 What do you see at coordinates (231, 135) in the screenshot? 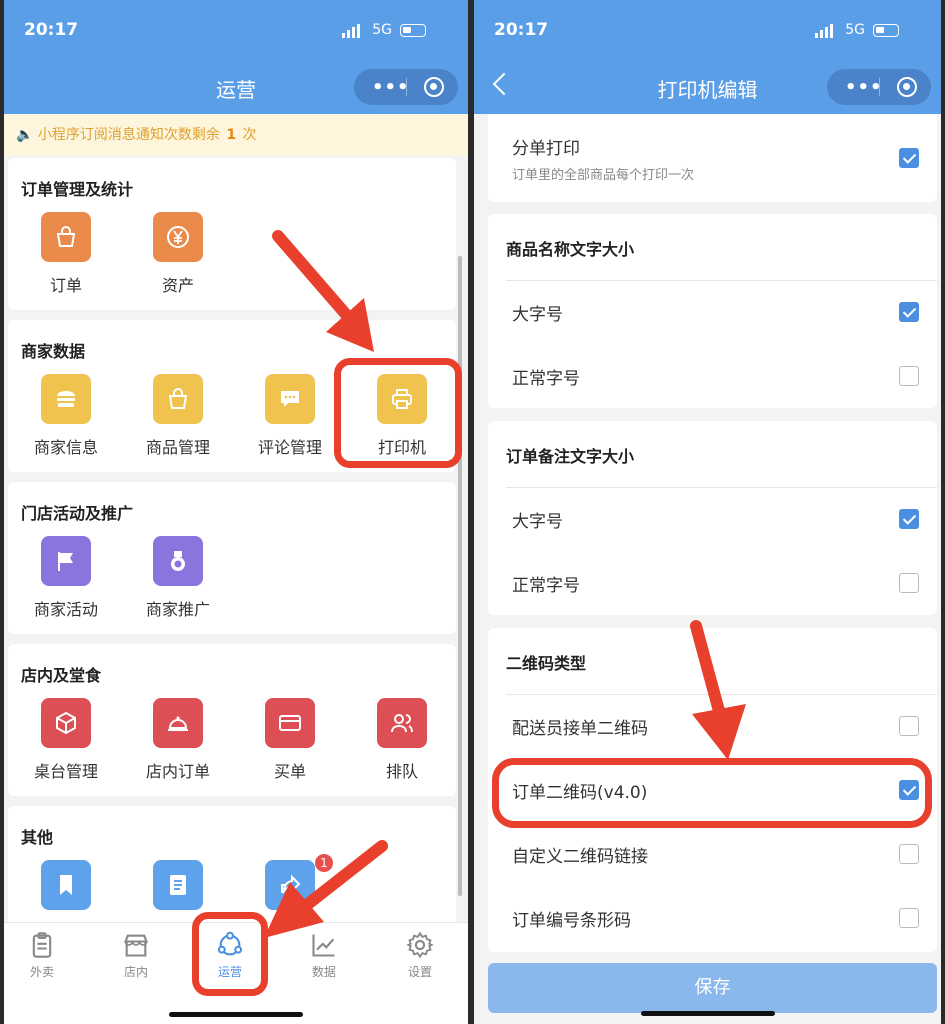
I see `notice-count: 1` at bounding box center [231, 135].